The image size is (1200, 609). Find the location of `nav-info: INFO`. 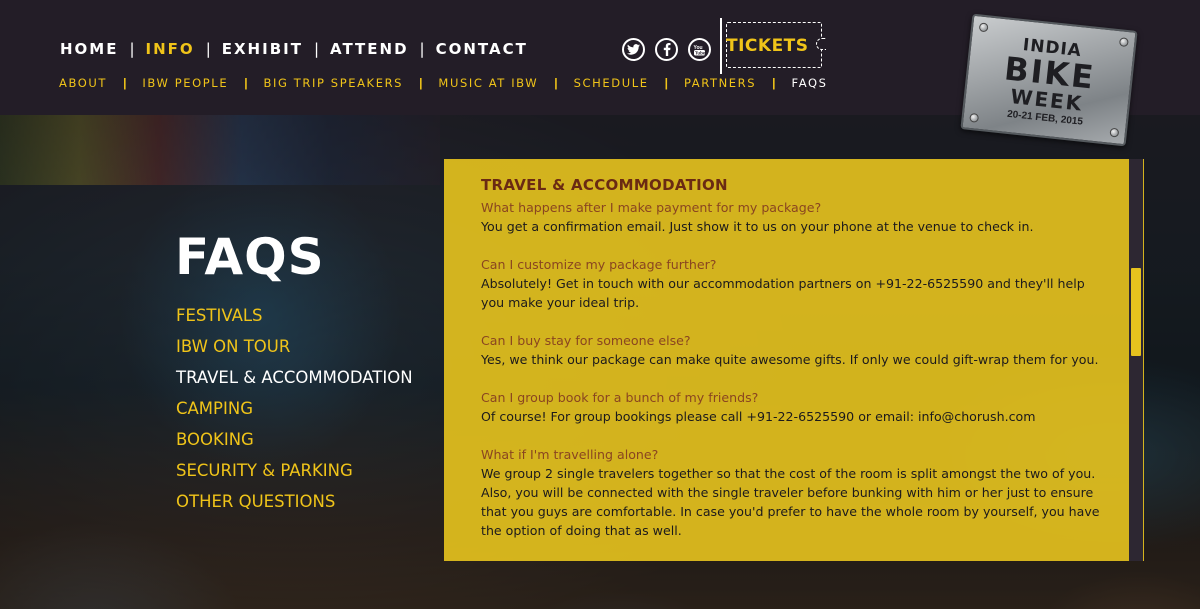

nav-info: INFO is located at coordinates (170, 49).